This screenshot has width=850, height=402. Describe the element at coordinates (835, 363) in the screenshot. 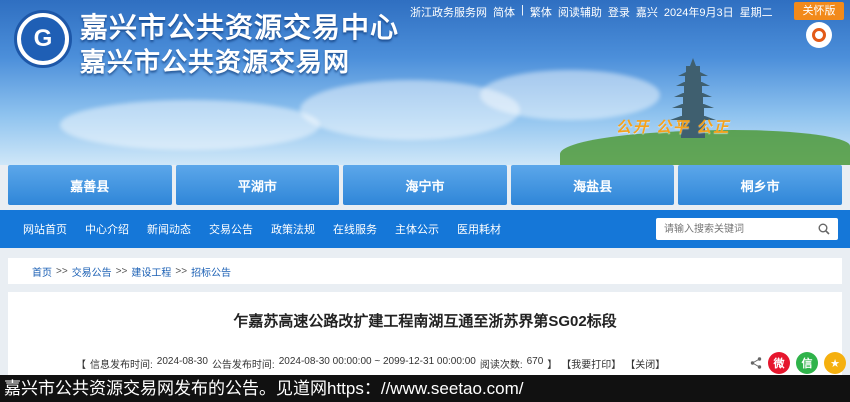

I see `qzone-icon: ★` at that location.